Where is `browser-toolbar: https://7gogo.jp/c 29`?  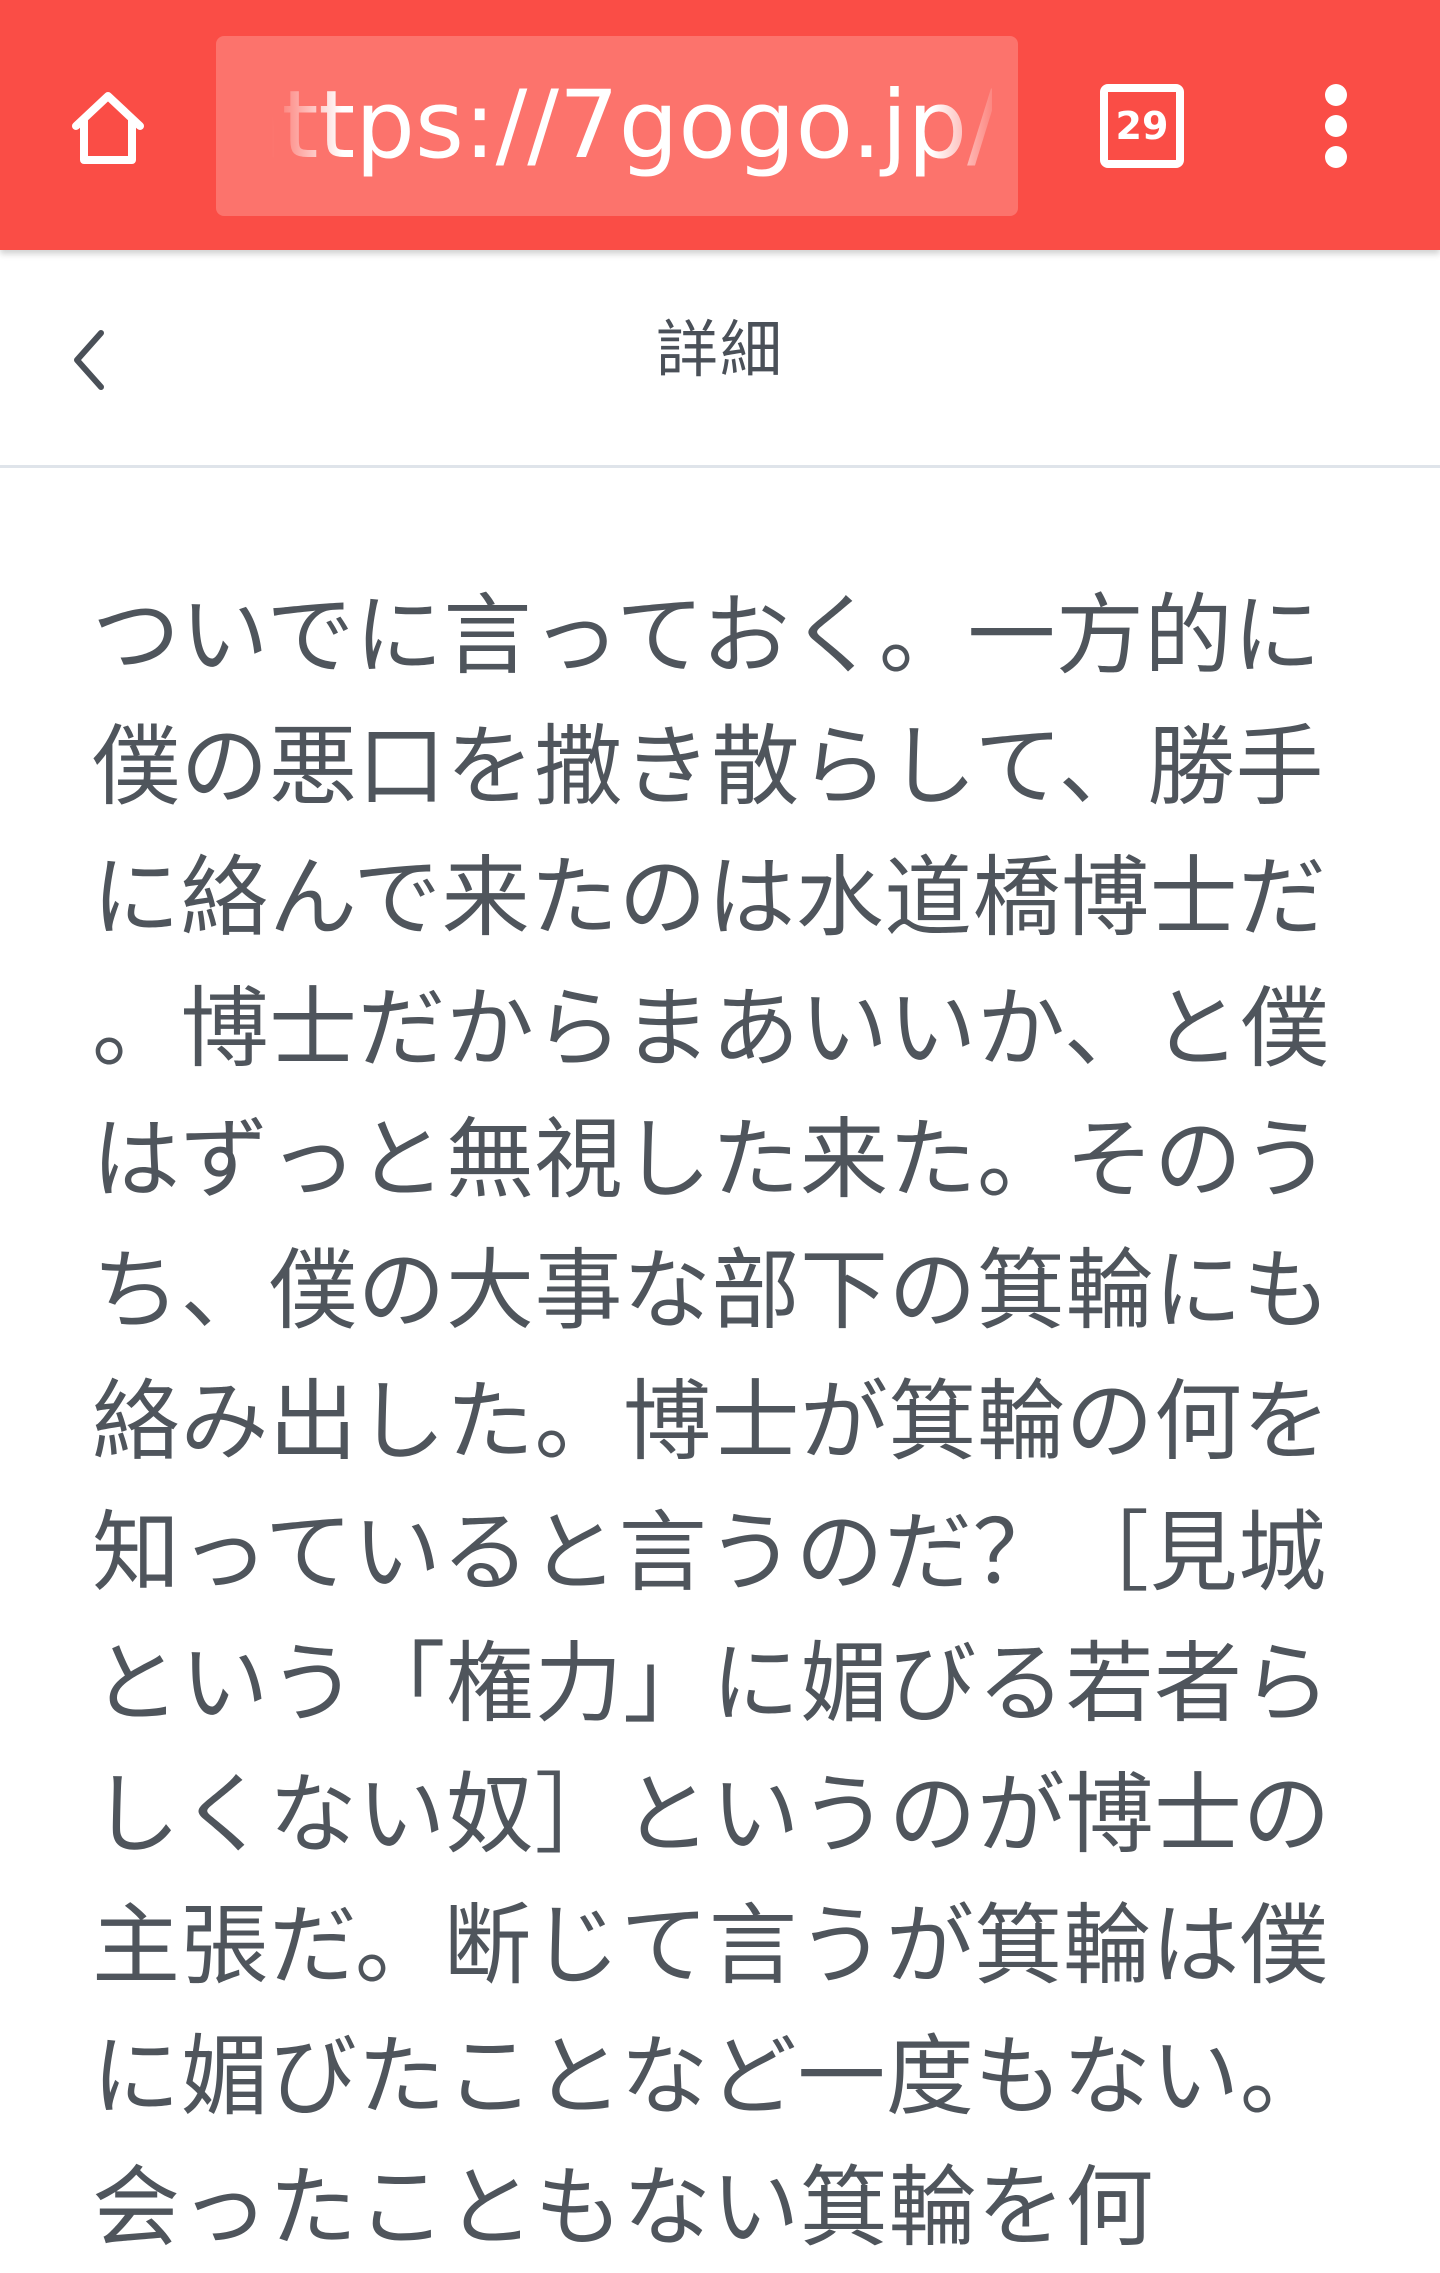 browser-toolbar: https://7gogo.jp/c 29 is located at coordinates (720, 125).